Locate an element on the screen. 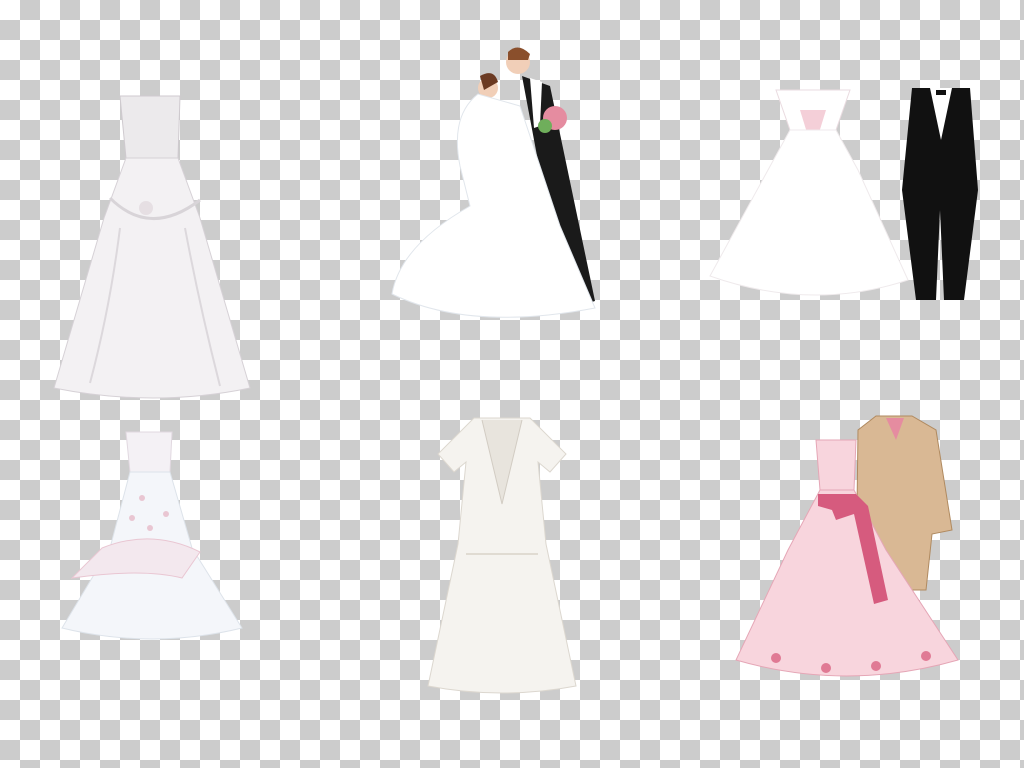 This screenshot has width=1024, height=768. satin-strapless-ball-gown is located at coordinates (153, 248).